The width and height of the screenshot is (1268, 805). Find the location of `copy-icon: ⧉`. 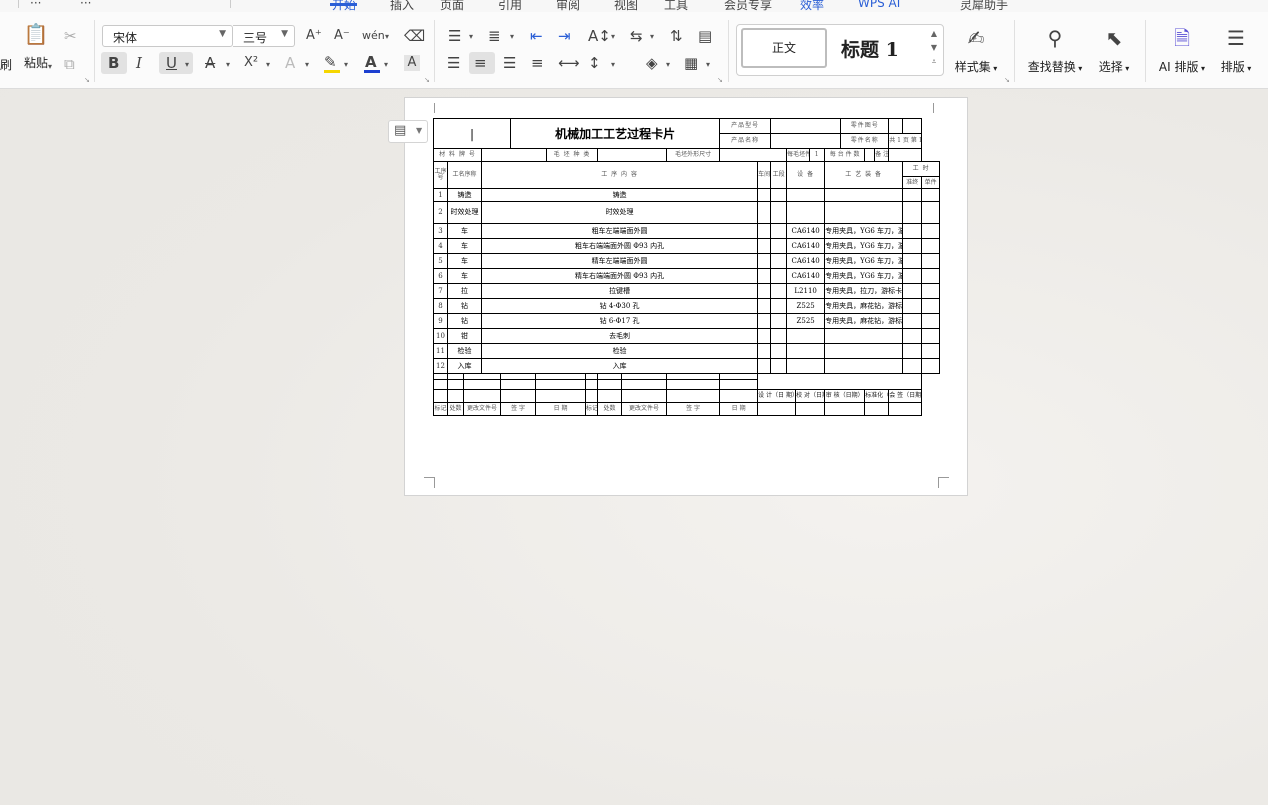

copy-icon: ⧉ is located at coordinates (69, 64).